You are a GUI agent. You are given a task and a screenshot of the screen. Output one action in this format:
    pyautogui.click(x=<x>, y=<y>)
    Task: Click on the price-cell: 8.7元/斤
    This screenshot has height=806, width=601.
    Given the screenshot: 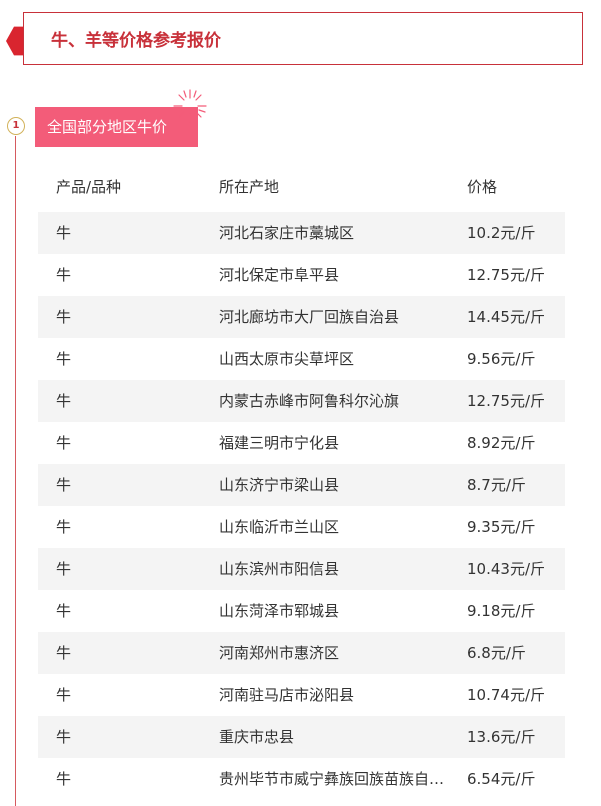 What is the action you would take?
    pyautogui.click(x=496, y=485)
    